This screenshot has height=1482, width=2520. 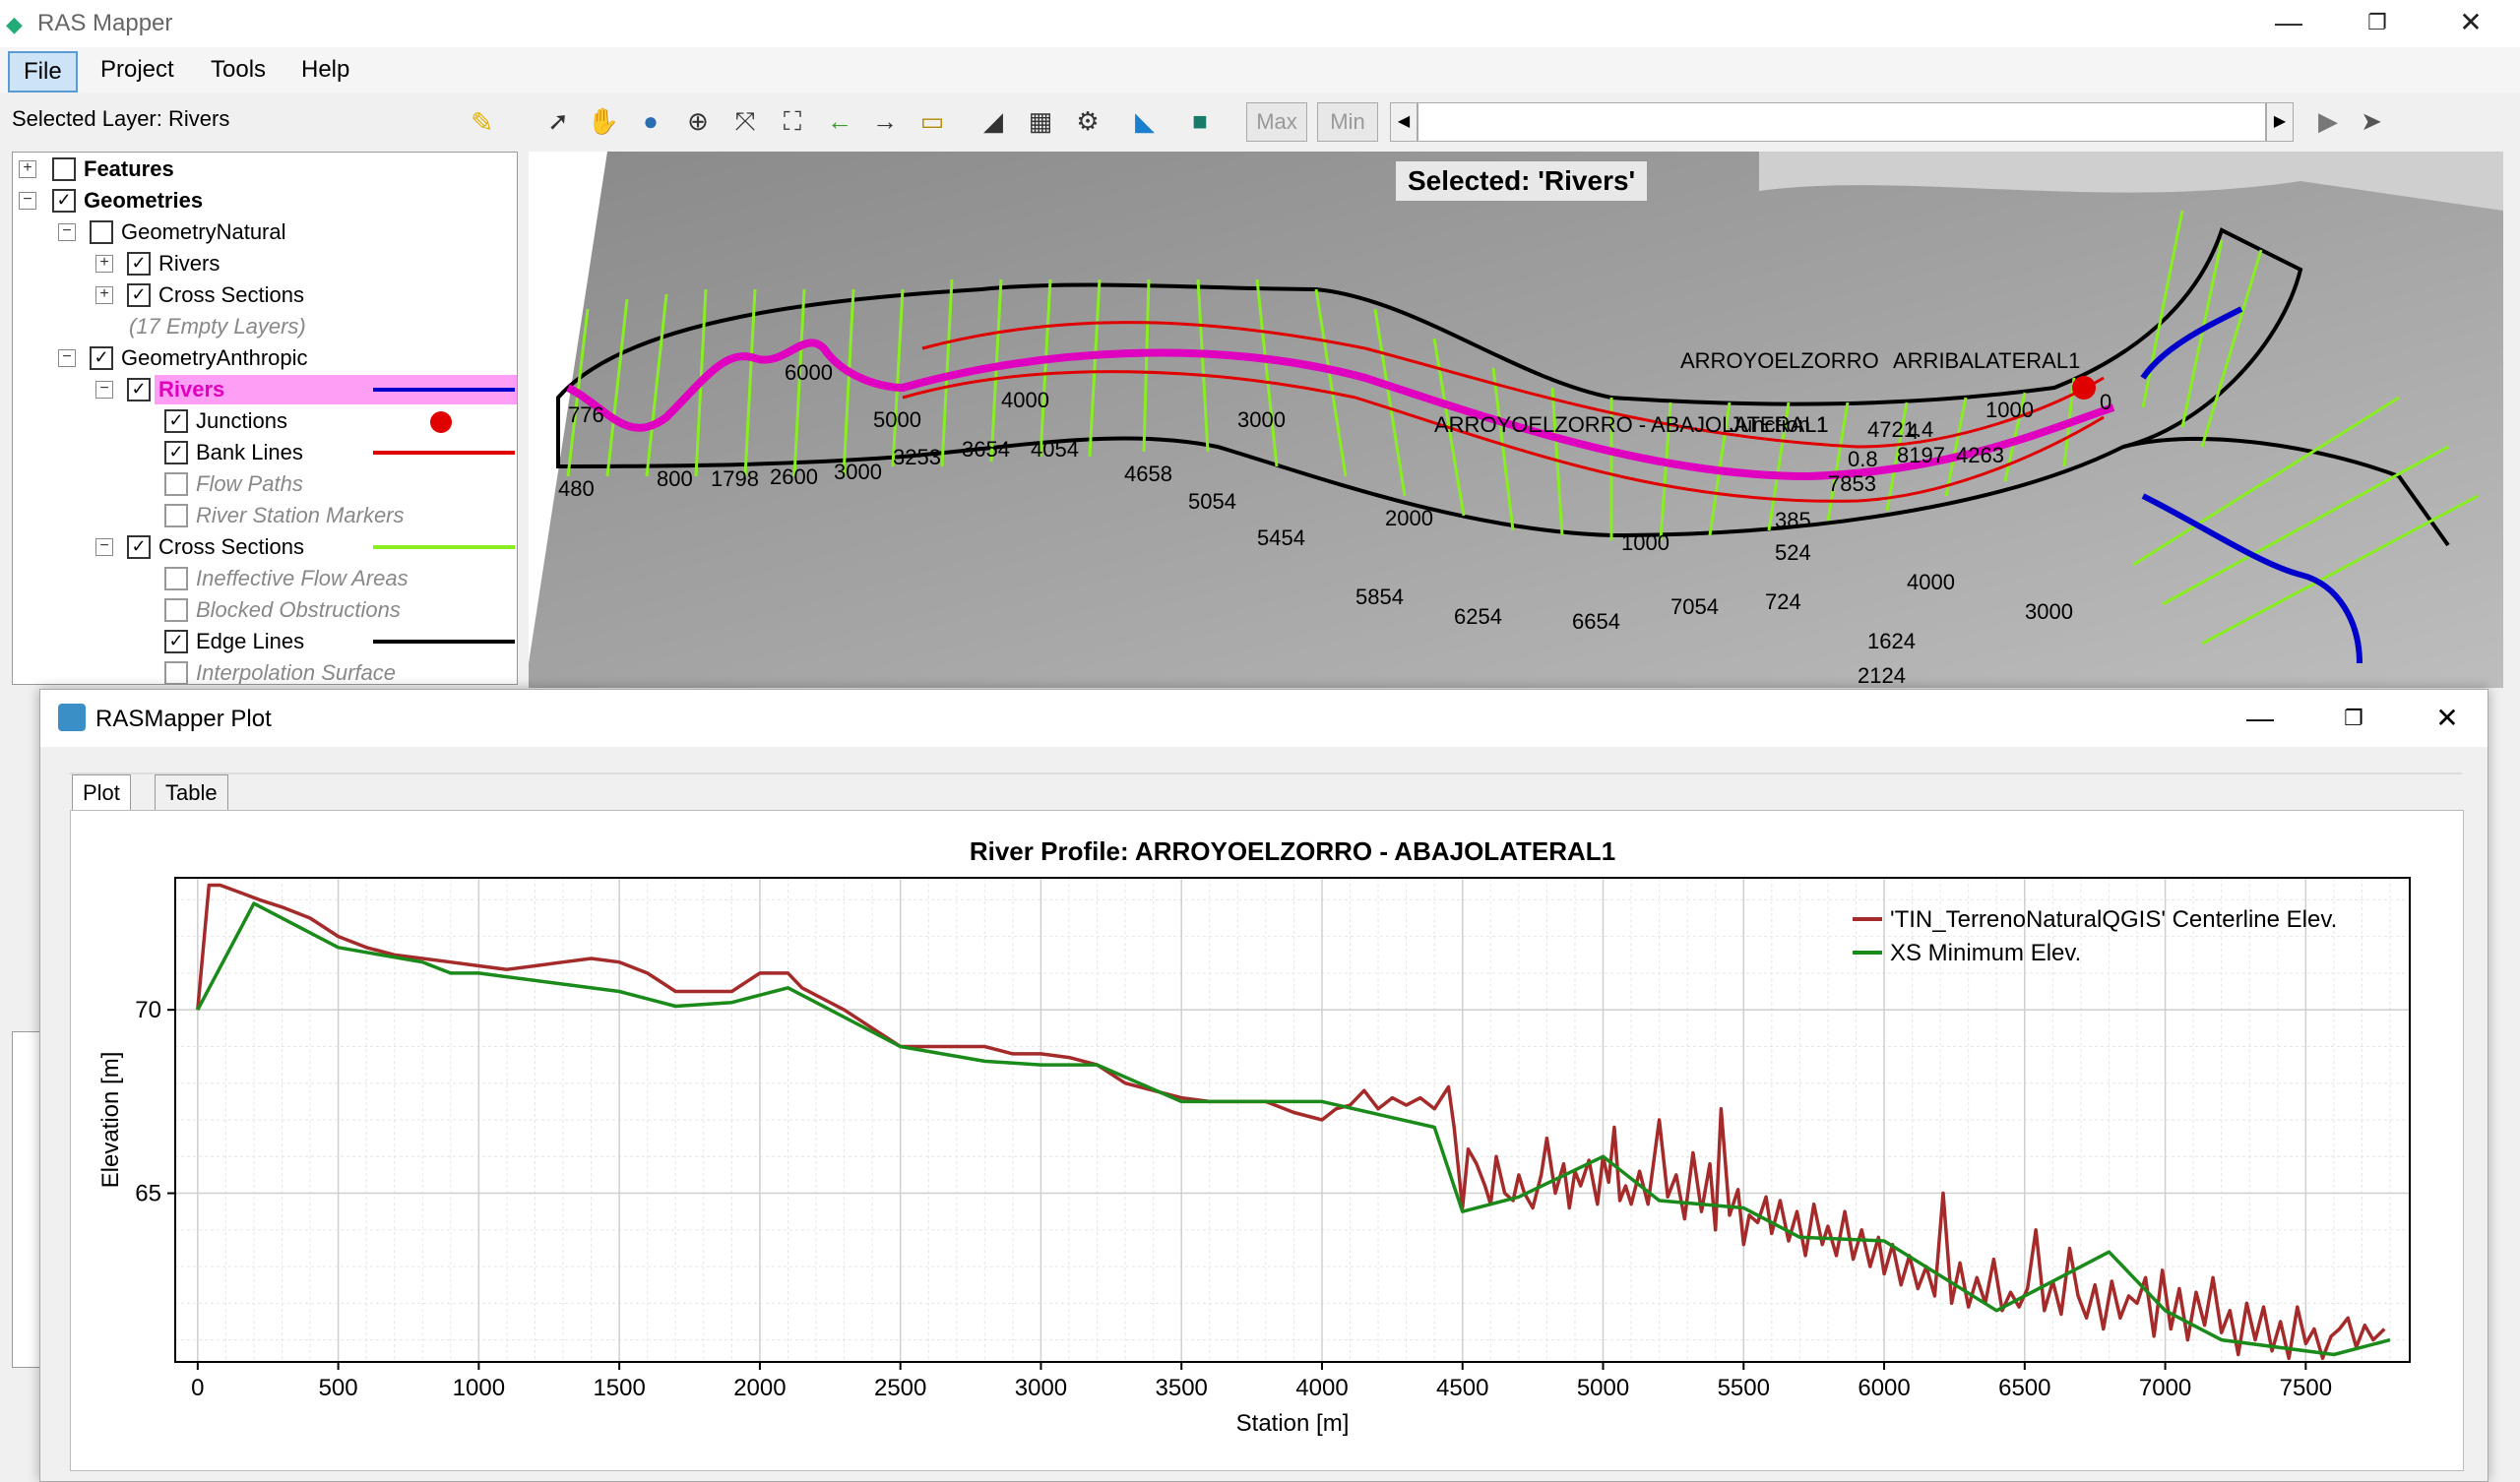 What do you see at coordinates (1694, 606) in the screenshot?
I see `svg-text: 7054` at bounding box center [1694, 606].